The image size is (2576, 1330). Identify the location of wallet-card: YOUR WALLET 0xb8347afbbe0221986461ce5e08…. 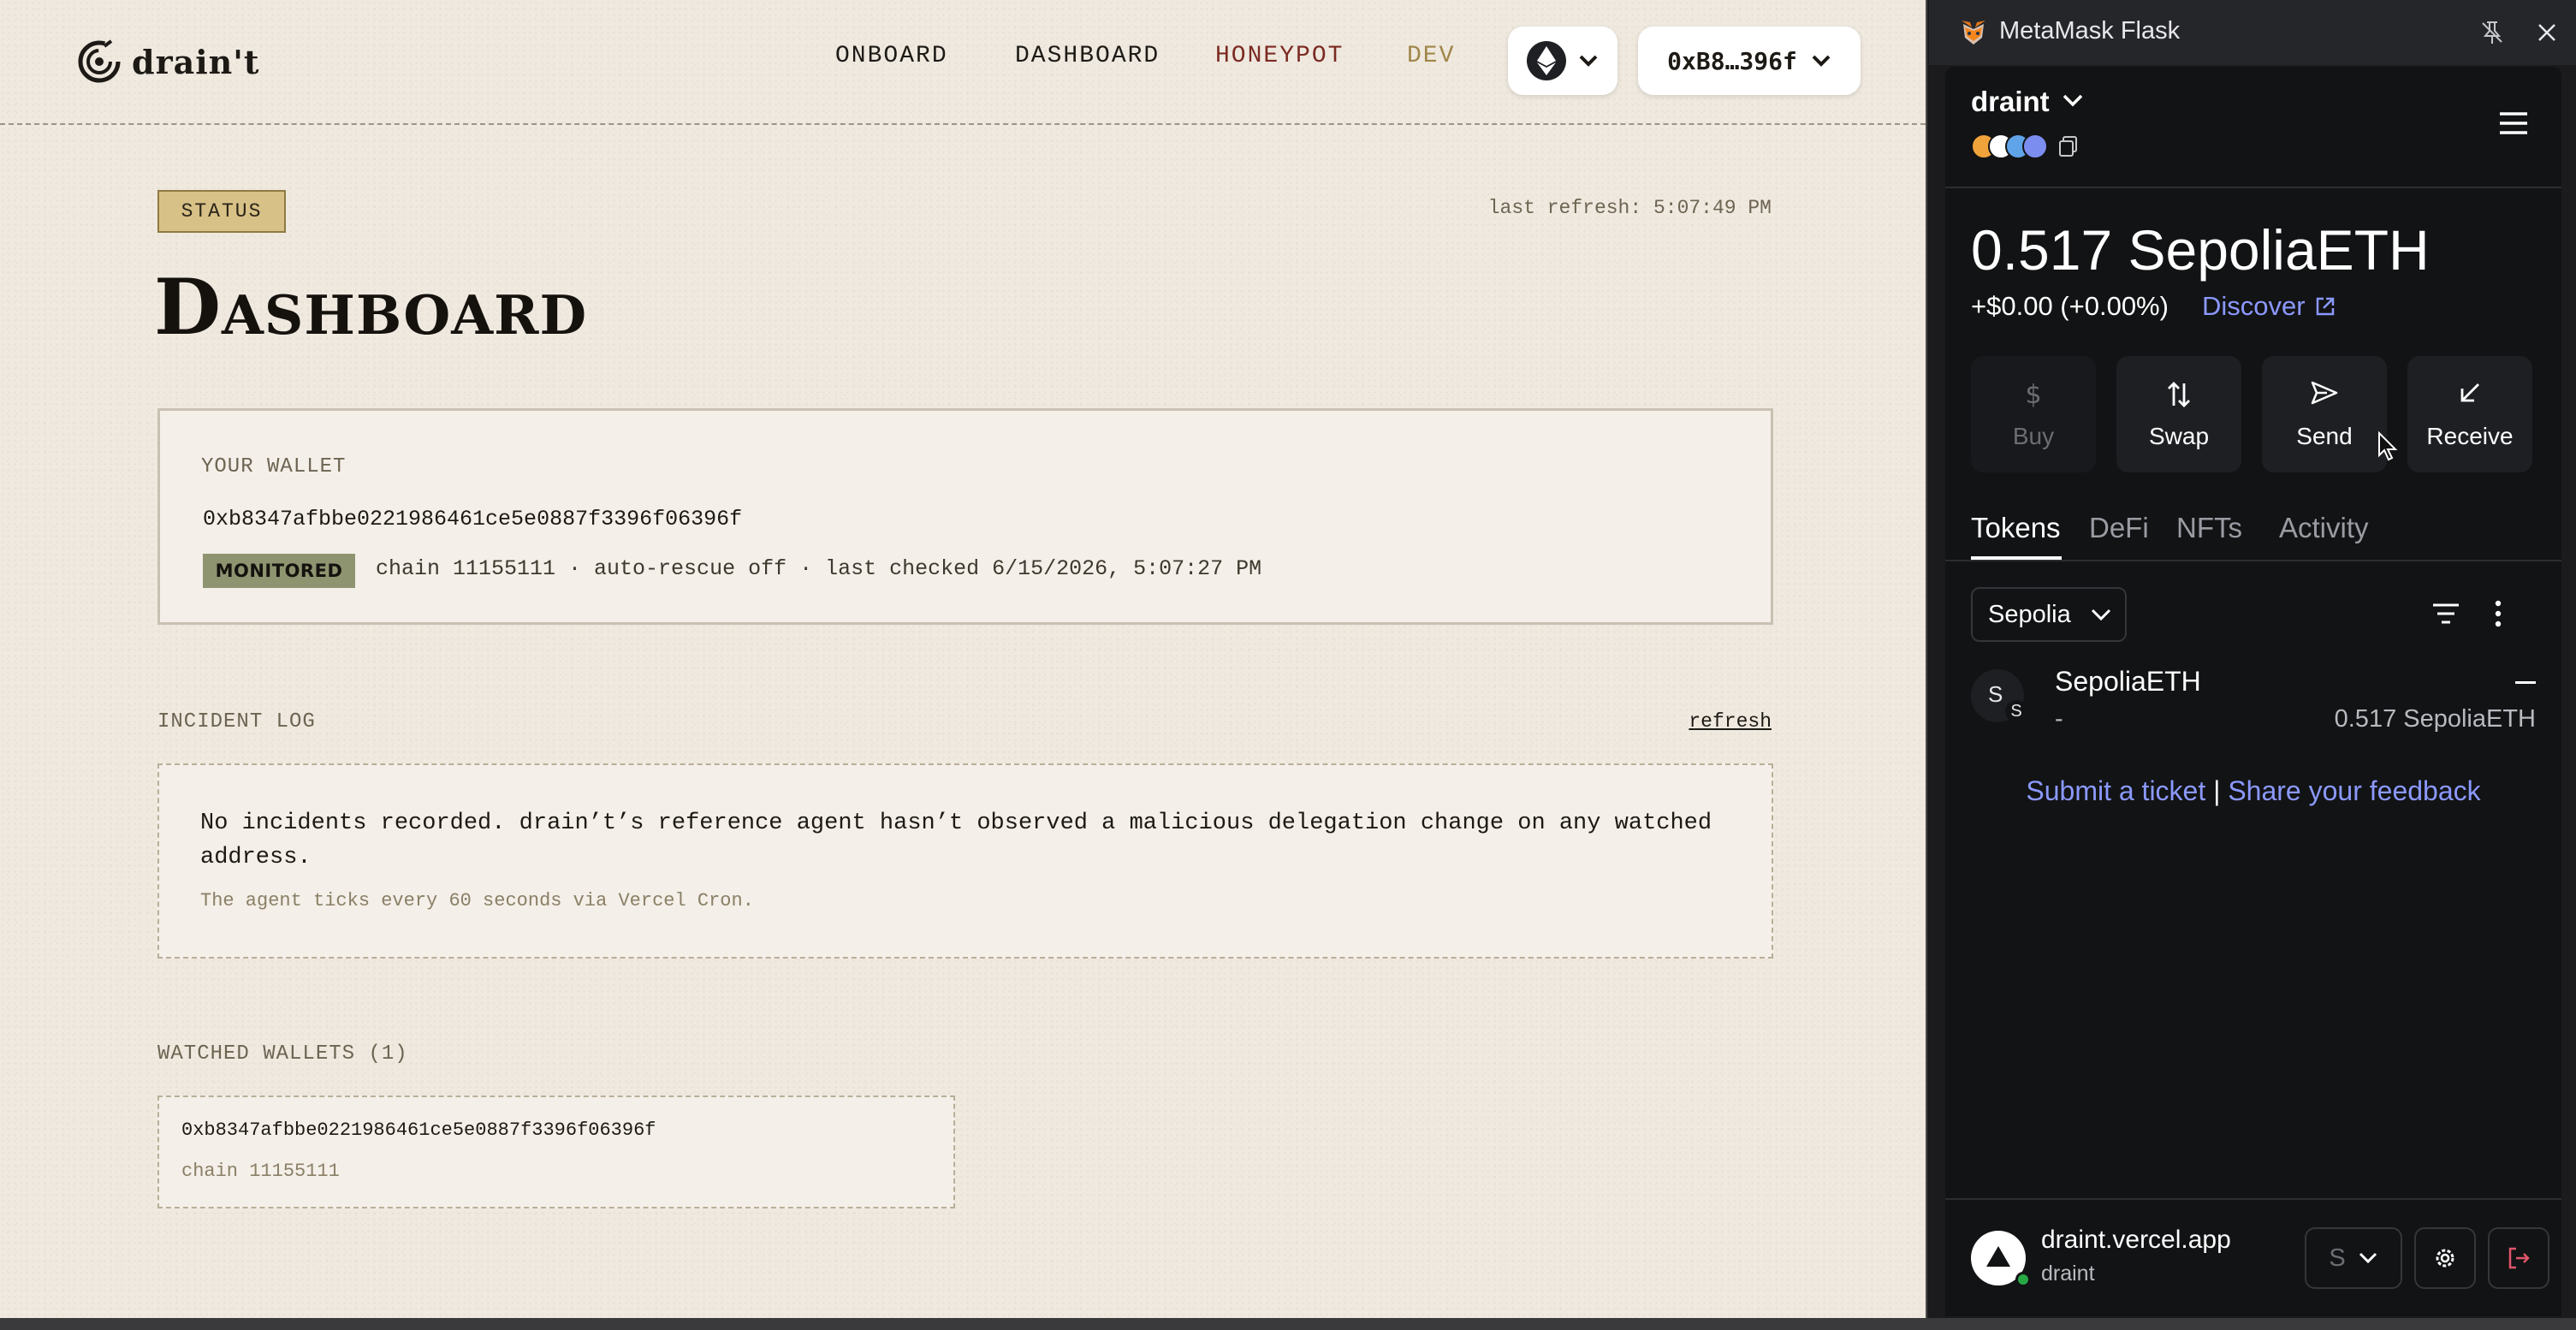
(965, 516).